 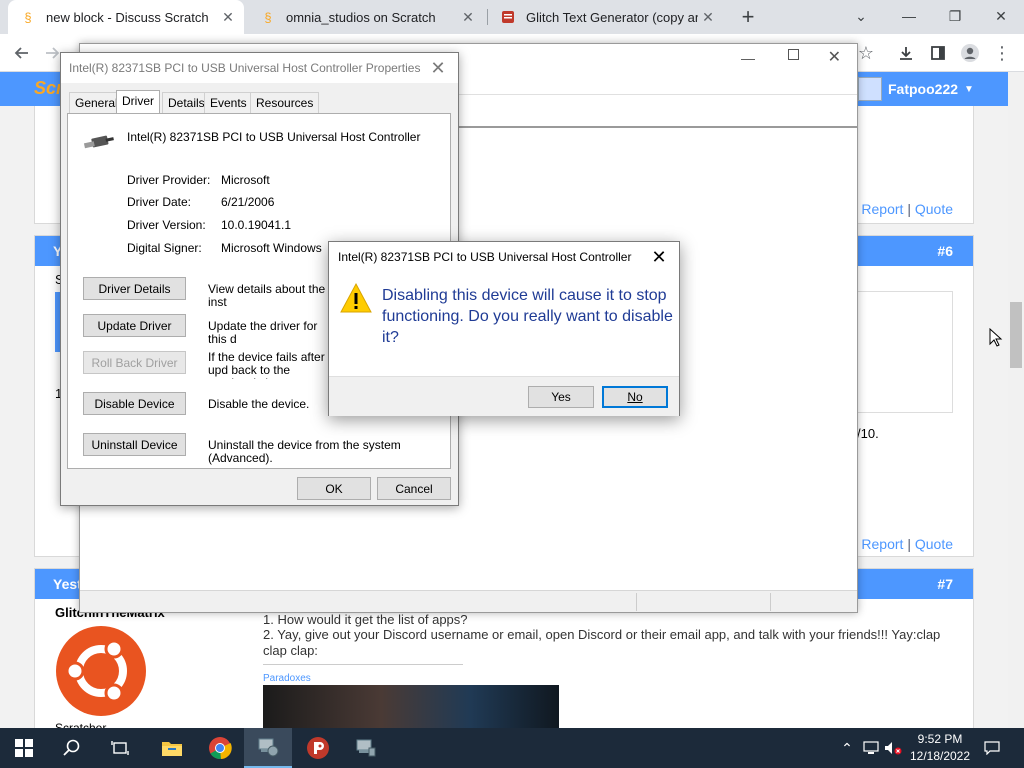 I want to click on tab-discuss-scratch: § new block - Discuss Scratch ✕, so click(x=126, y=17).